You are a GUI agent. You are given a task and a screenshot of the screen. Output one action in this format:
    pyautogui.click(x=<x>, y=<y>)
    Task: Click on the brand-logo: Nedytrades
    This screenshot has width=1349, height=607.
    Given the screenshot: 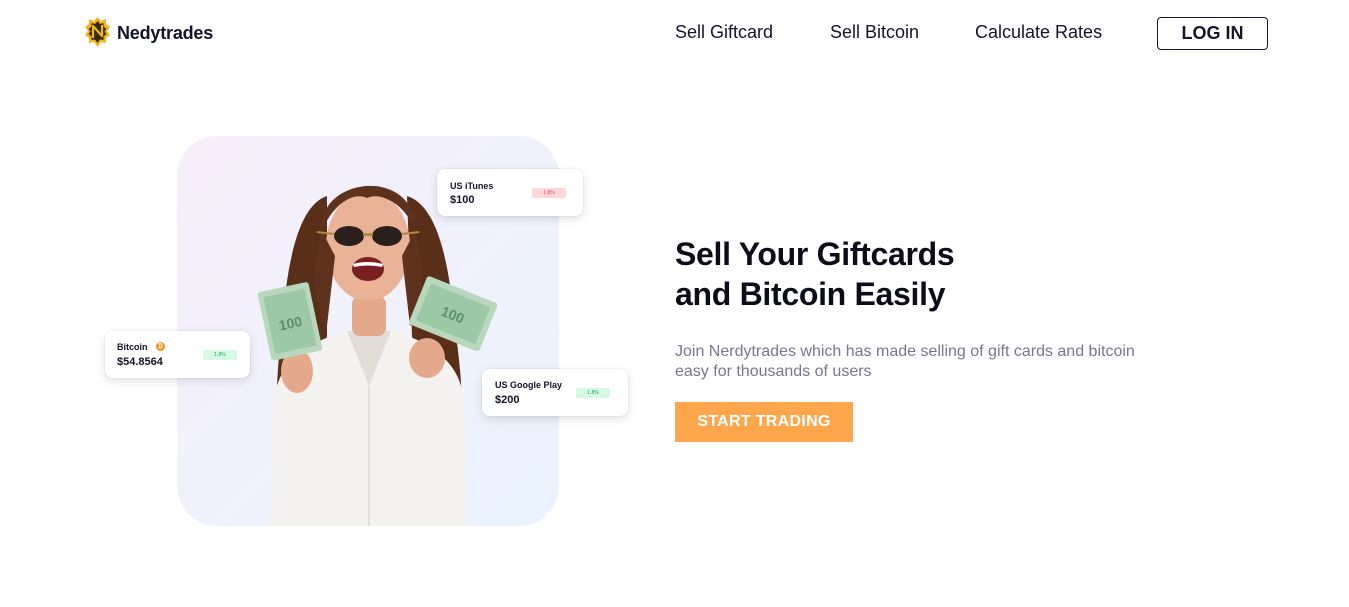 What is the action you would take?
    pyautogui.click(x=148, y=33)
    